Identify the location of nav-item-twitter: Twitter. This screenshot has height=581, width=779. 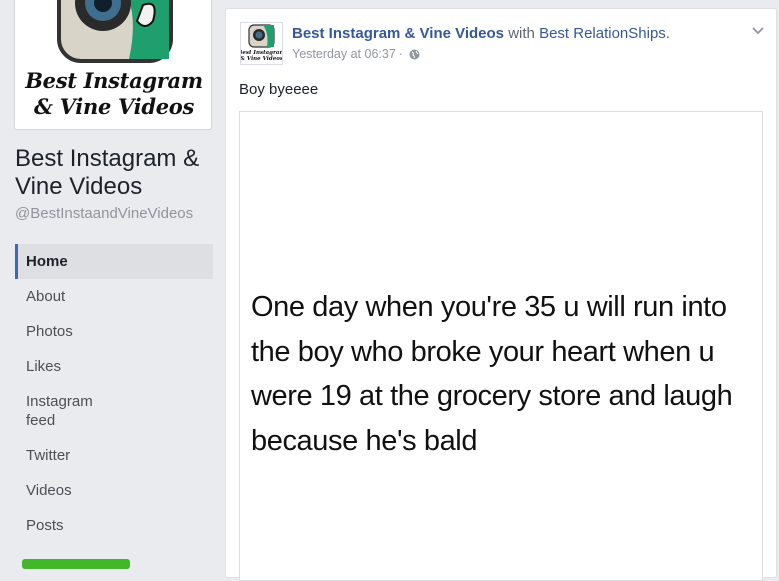
(114, 455).